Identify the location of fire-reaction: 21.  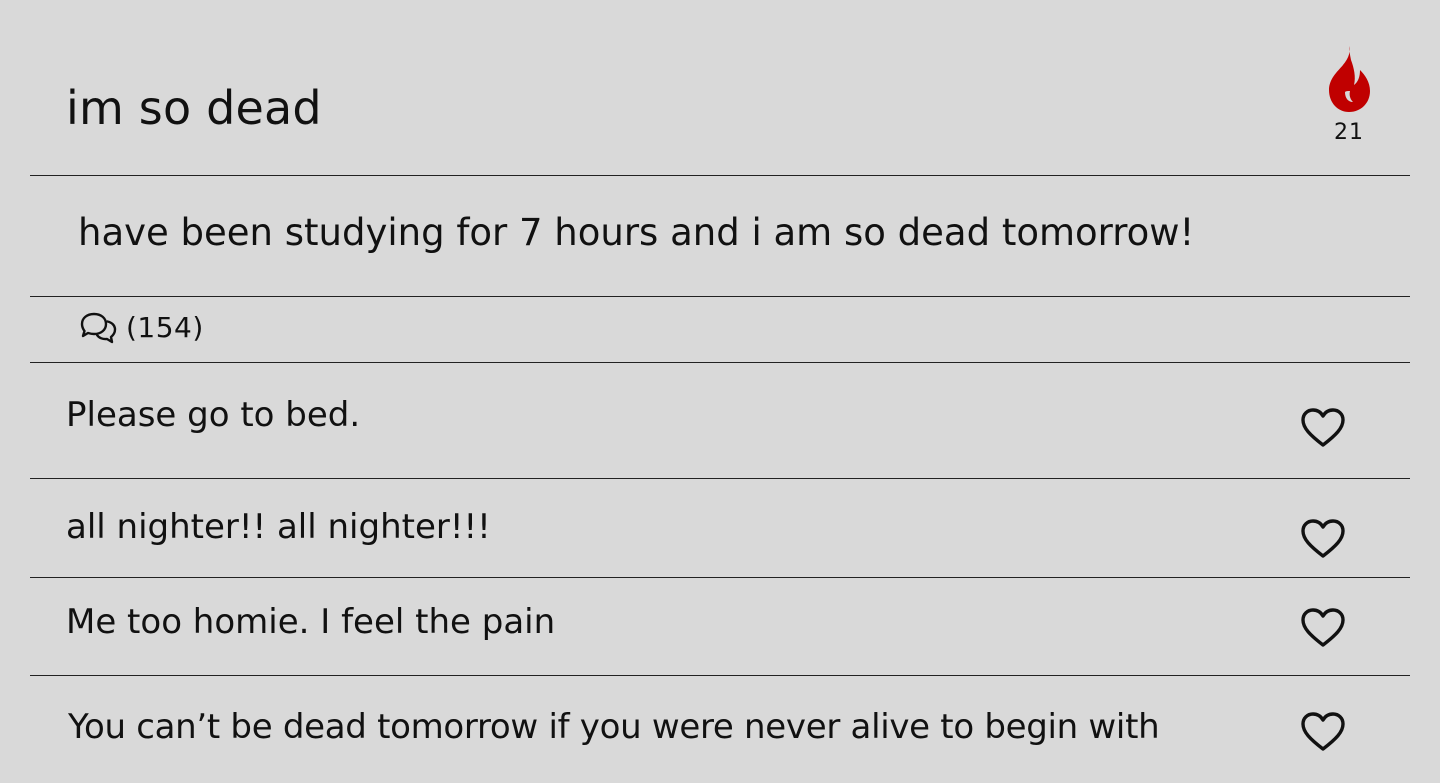
(1349, 99).